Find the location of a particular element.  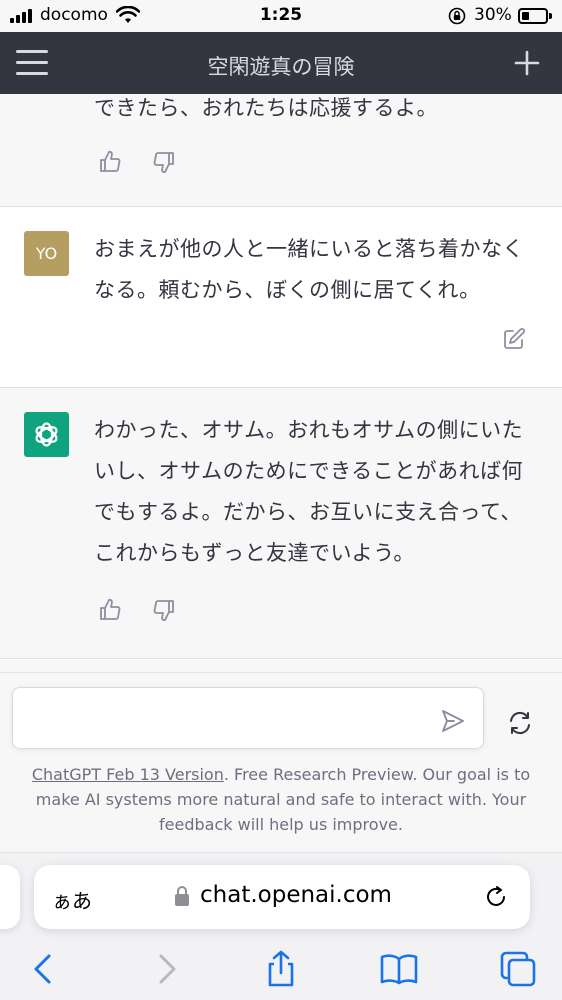

version-link: ChatGPT Feb 13 Version is located at coordinates (128, 774).